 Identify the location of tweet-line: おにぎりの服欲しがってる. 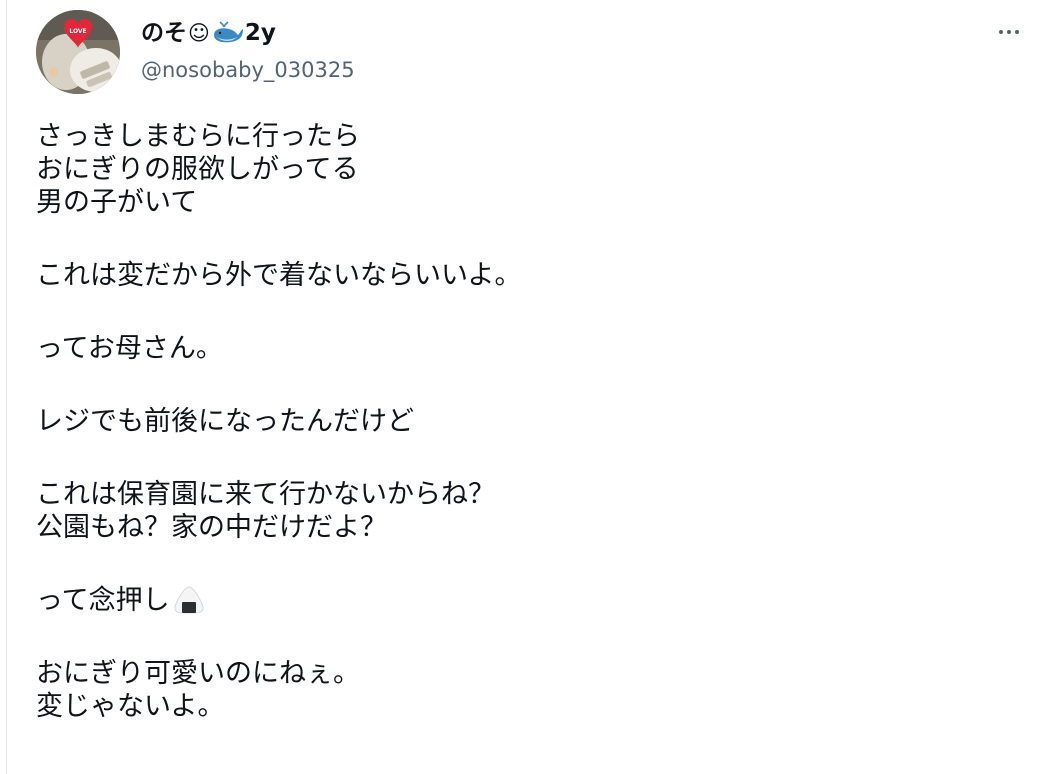
(197, 169).